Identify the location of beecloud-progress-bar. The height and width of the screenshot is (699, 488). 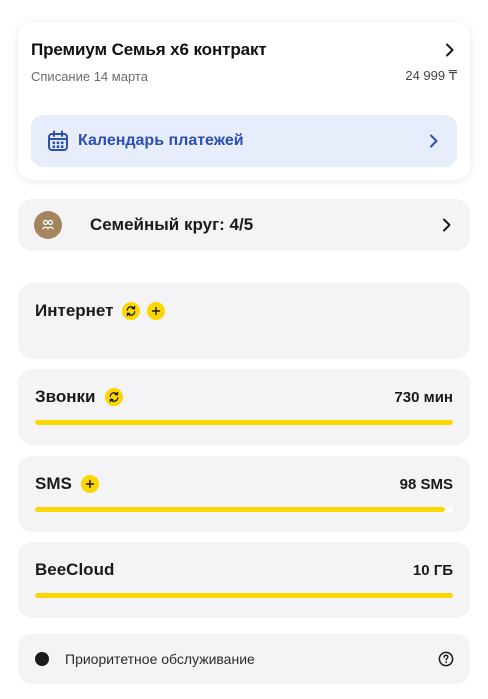
(244, 595).